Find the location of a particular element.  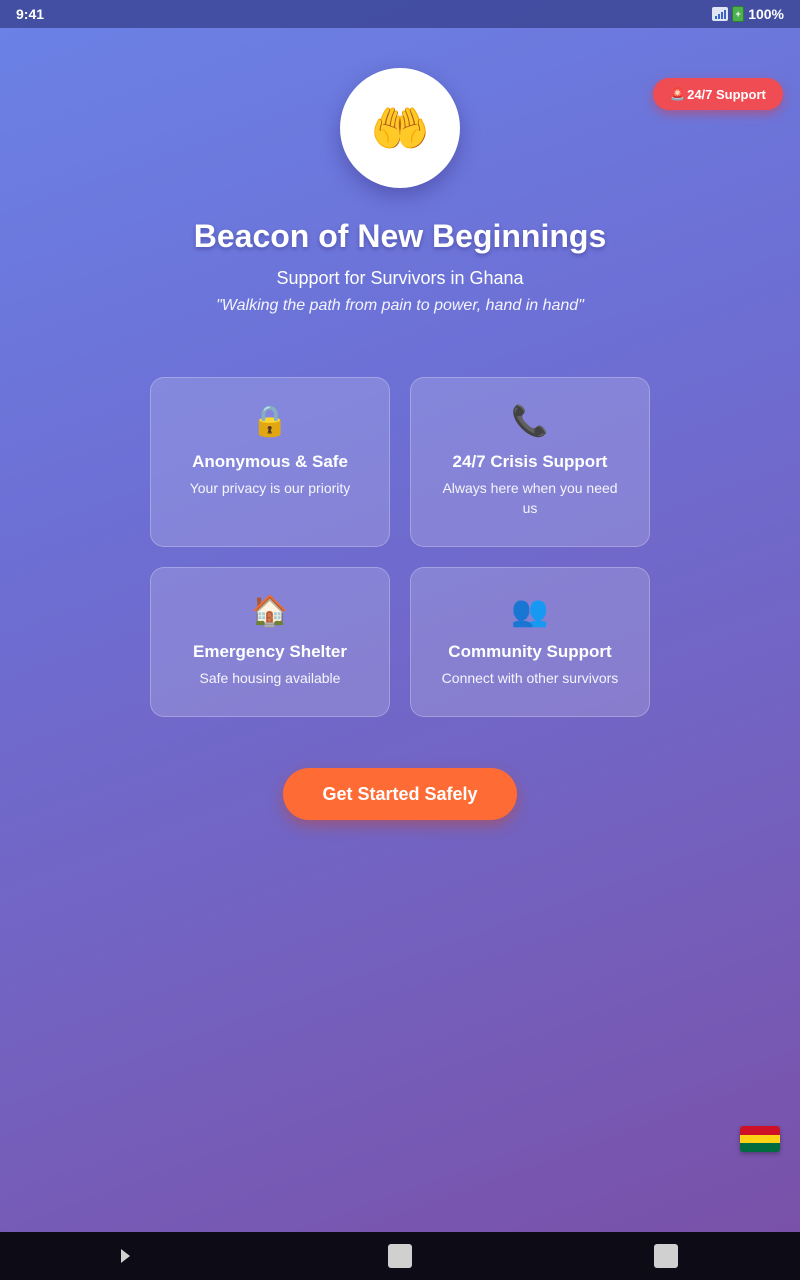

status-indicators: + 100% is located at coordinates (748, 14).